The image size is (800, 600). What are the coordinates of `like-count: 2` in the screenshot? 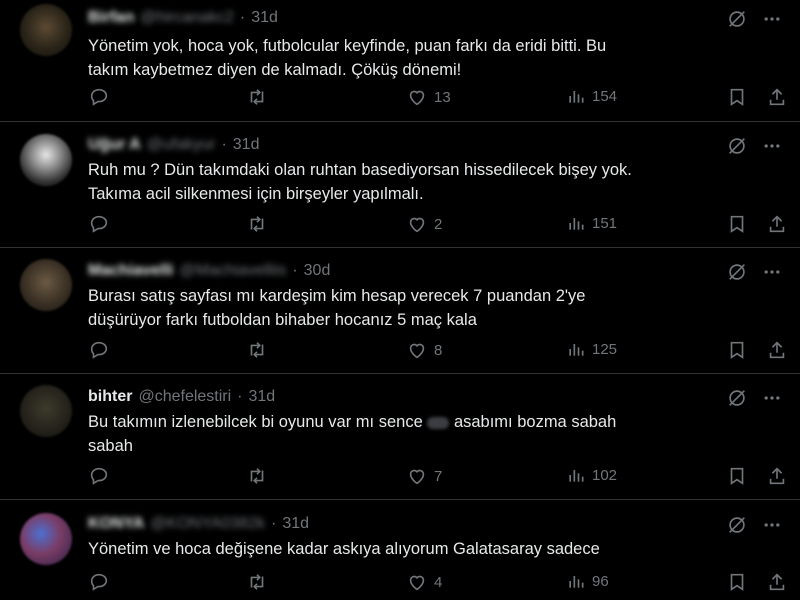 It's located at (438, 224).